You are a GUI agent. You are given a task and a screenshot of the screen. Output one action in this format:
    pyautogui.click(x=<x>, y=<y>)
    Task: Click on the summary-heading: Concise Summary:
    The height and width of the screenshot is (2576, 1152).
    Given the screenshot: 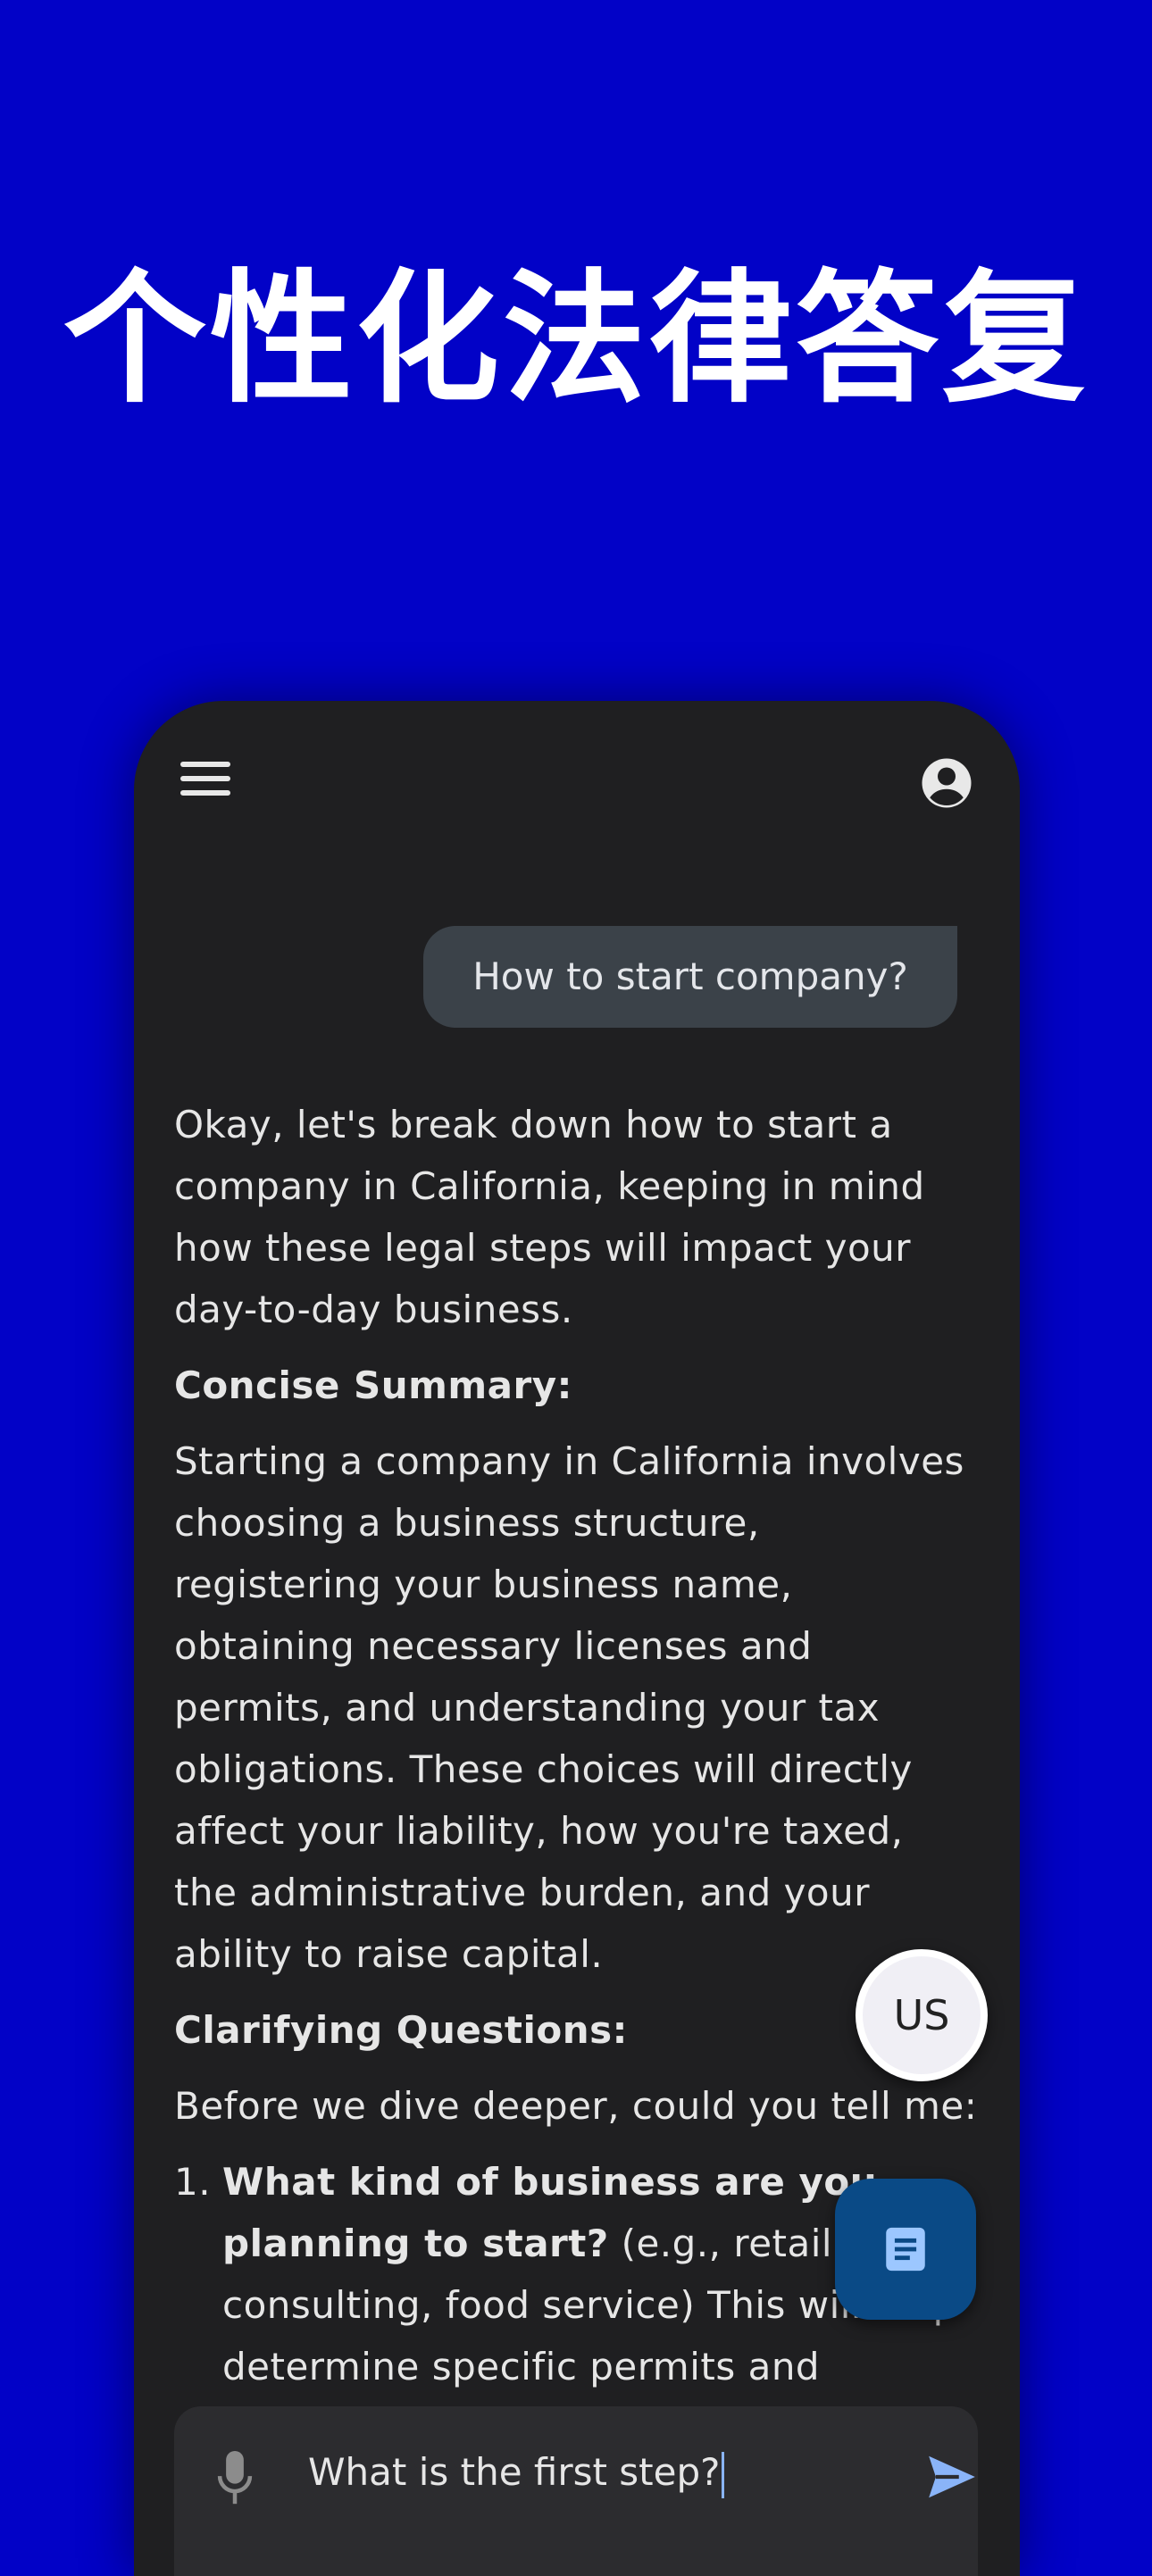 What is the action you would take?
    pyautogui.click(x=373, y=1385)
    